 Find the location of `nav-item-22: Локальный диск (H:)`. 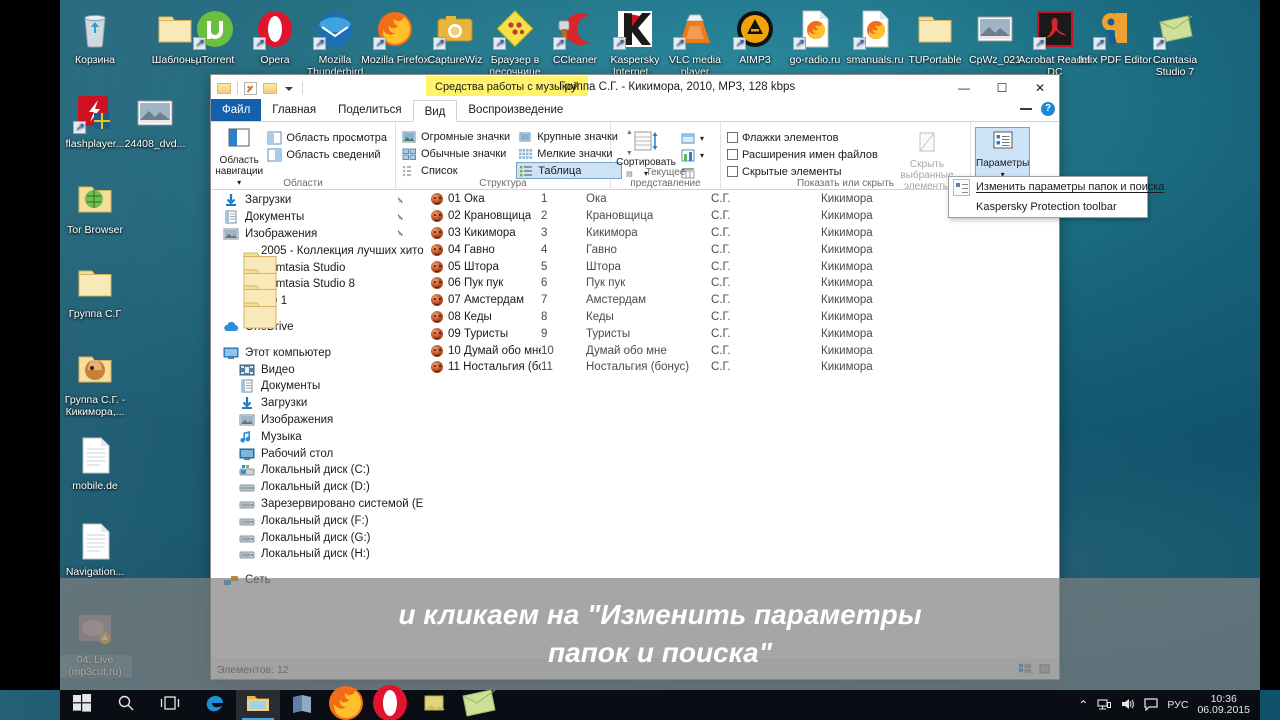

nav-item-22: Локальный диск (H:) is located at coordinates (317, 554).